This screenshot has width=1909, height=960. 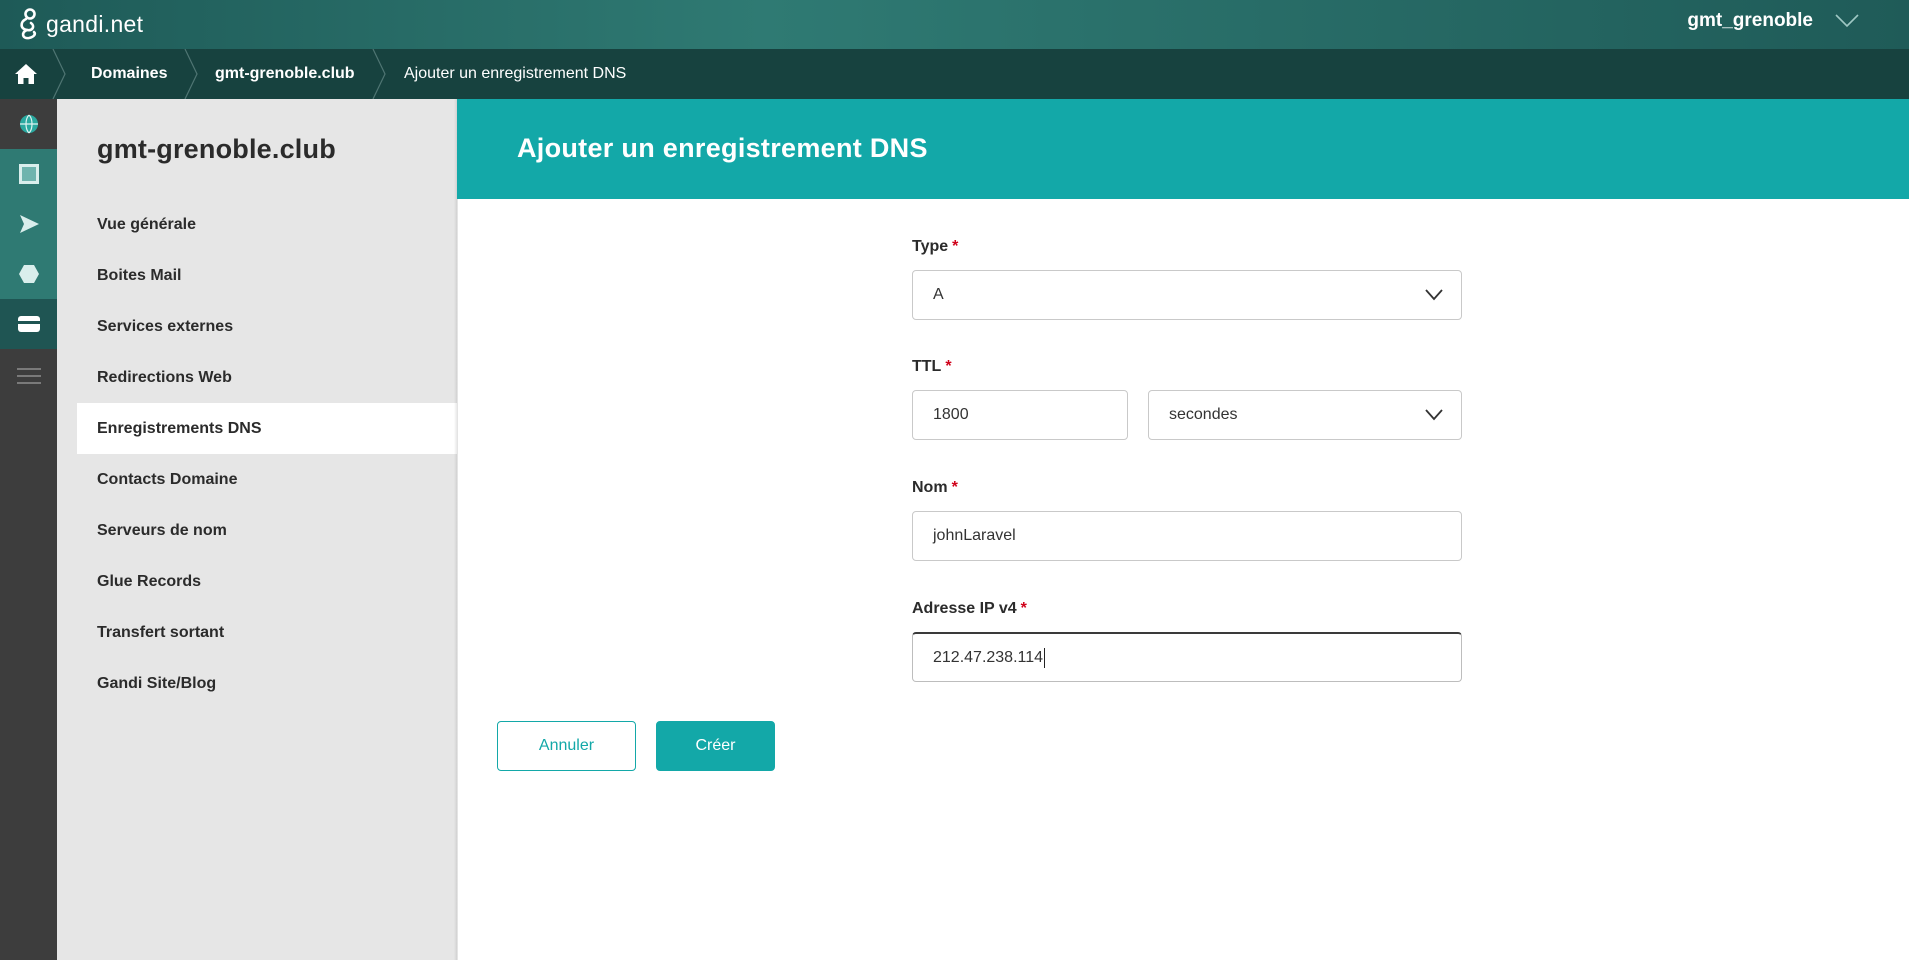 What do you see at coordinates (267, 377) in the screenshot?
I see `sidebar-item-redirections-web: Redirections Web` at bounding box center [267, 377].